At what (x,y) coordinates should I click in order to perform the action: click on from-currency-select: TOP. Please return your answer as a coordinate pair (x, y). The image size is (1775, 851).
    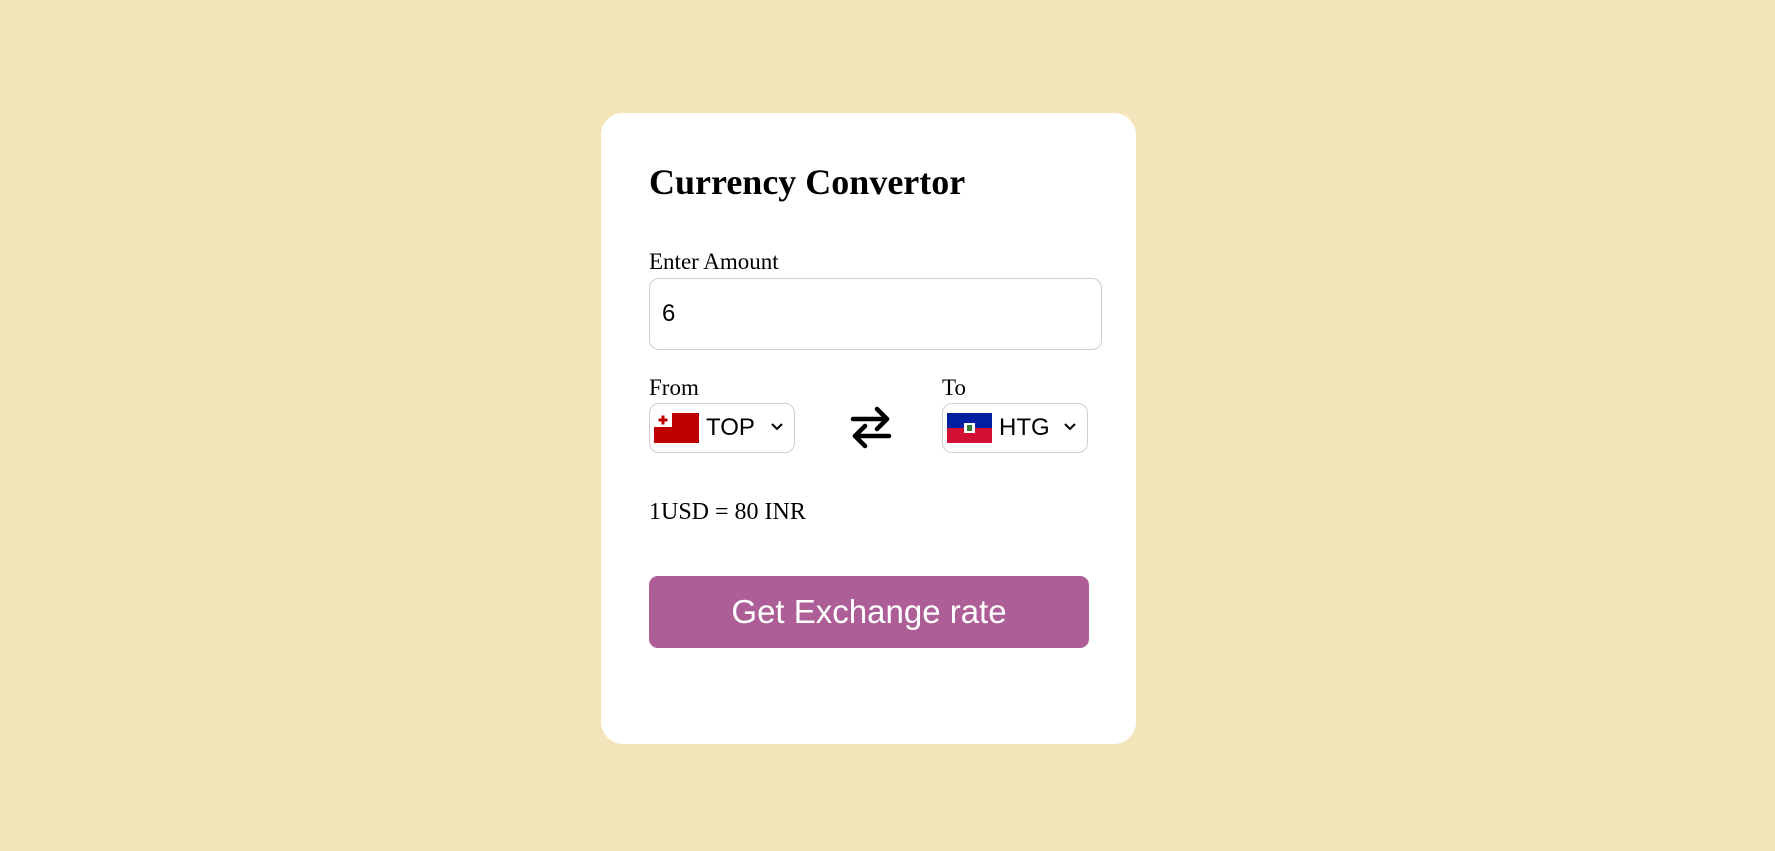
    Looking at the image, I should click on (722, 428).